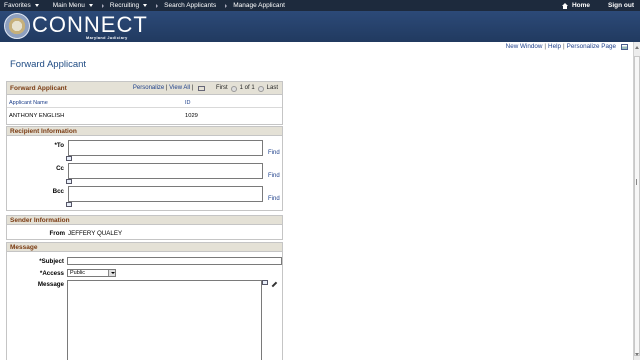  I want to click on page-title: Forward Applicant, so click(48, 64).